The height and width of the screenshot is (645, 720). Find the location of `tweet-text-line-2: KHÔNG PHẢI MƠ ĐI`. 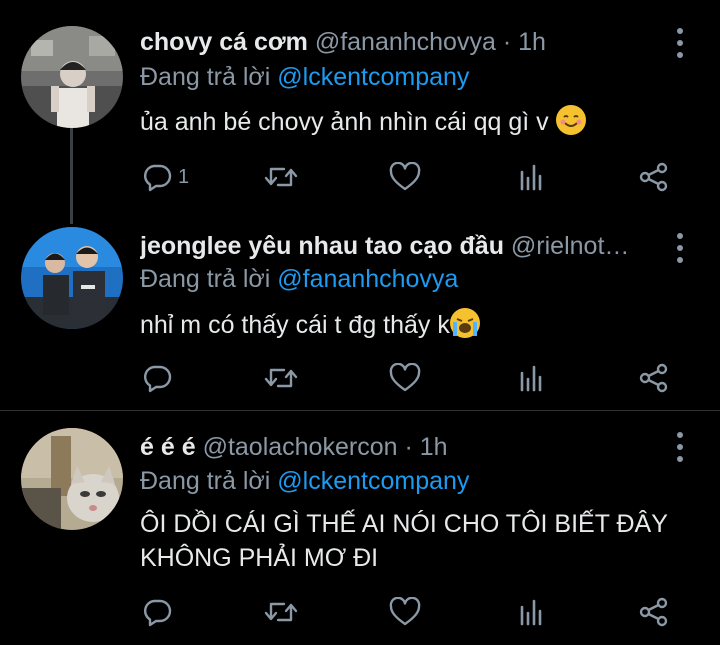

tweet-text-line-2: KHÔNG PHẢI MƠ ĐI is located at coordinates (259, 558).